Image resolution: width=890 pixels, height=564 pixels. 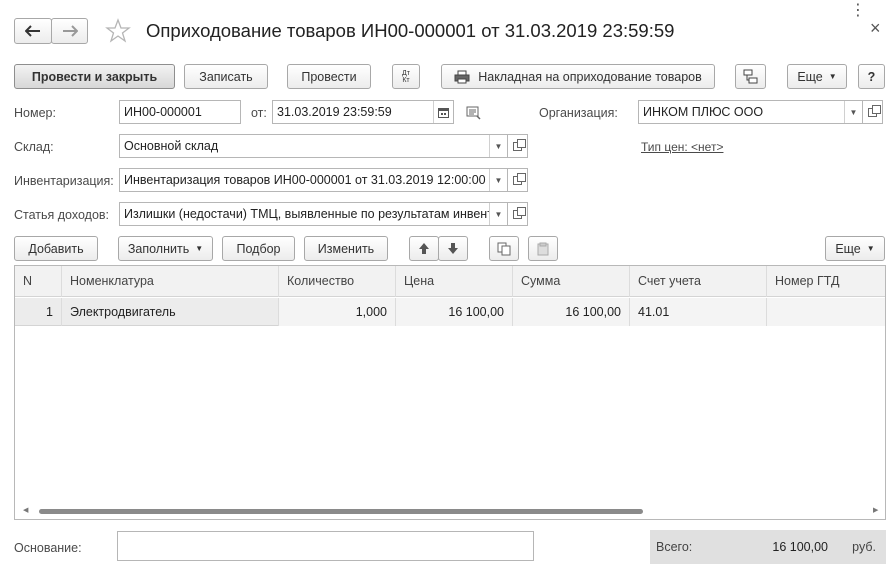 What do you see at coordinates (56, 248) in the screenshot?
I see `add-button: Добавить` at bounding box center [56, 248].